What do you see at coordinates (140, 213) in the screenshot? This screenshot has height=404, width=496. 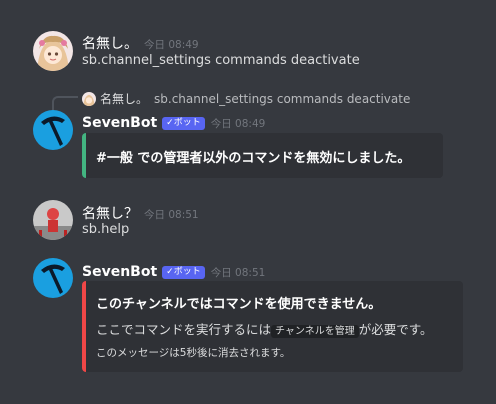 I see `message-header: 名無し？ 今日 08:51` at bounding box center [140, 213].